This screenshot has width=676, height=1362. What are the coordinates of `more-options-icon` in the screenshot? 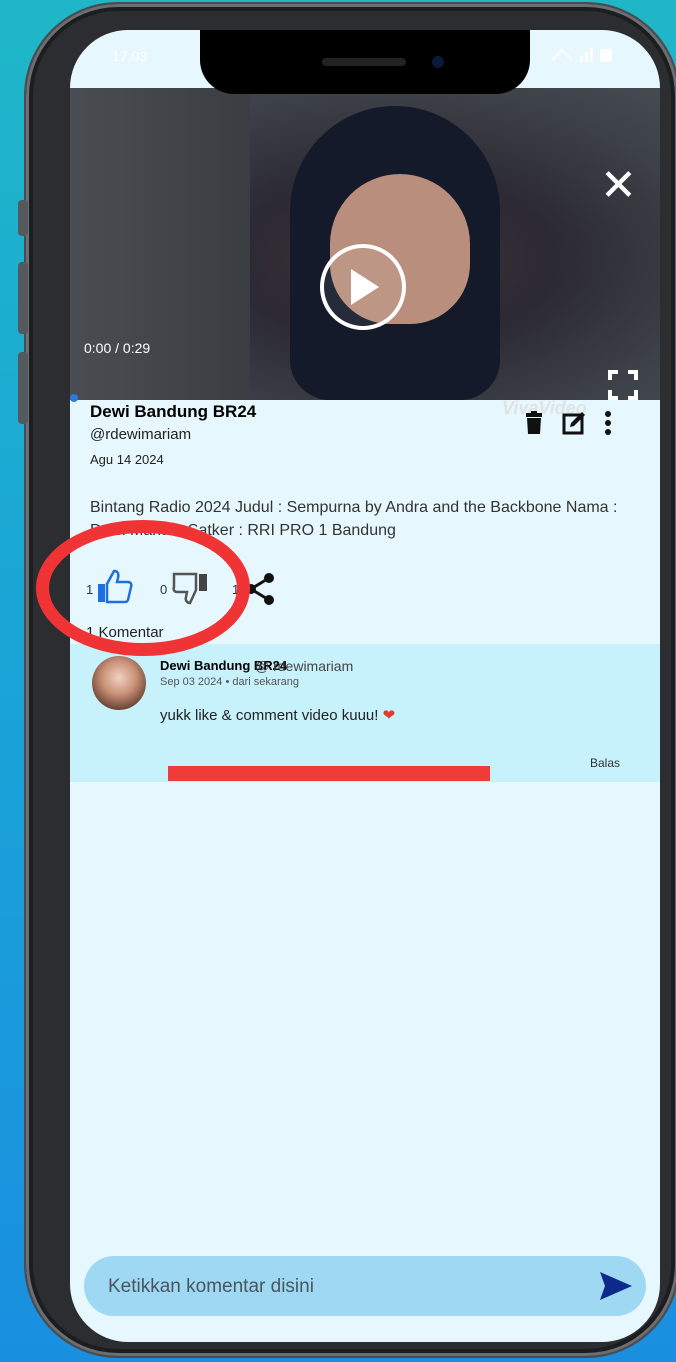 It's located at (608, 423).